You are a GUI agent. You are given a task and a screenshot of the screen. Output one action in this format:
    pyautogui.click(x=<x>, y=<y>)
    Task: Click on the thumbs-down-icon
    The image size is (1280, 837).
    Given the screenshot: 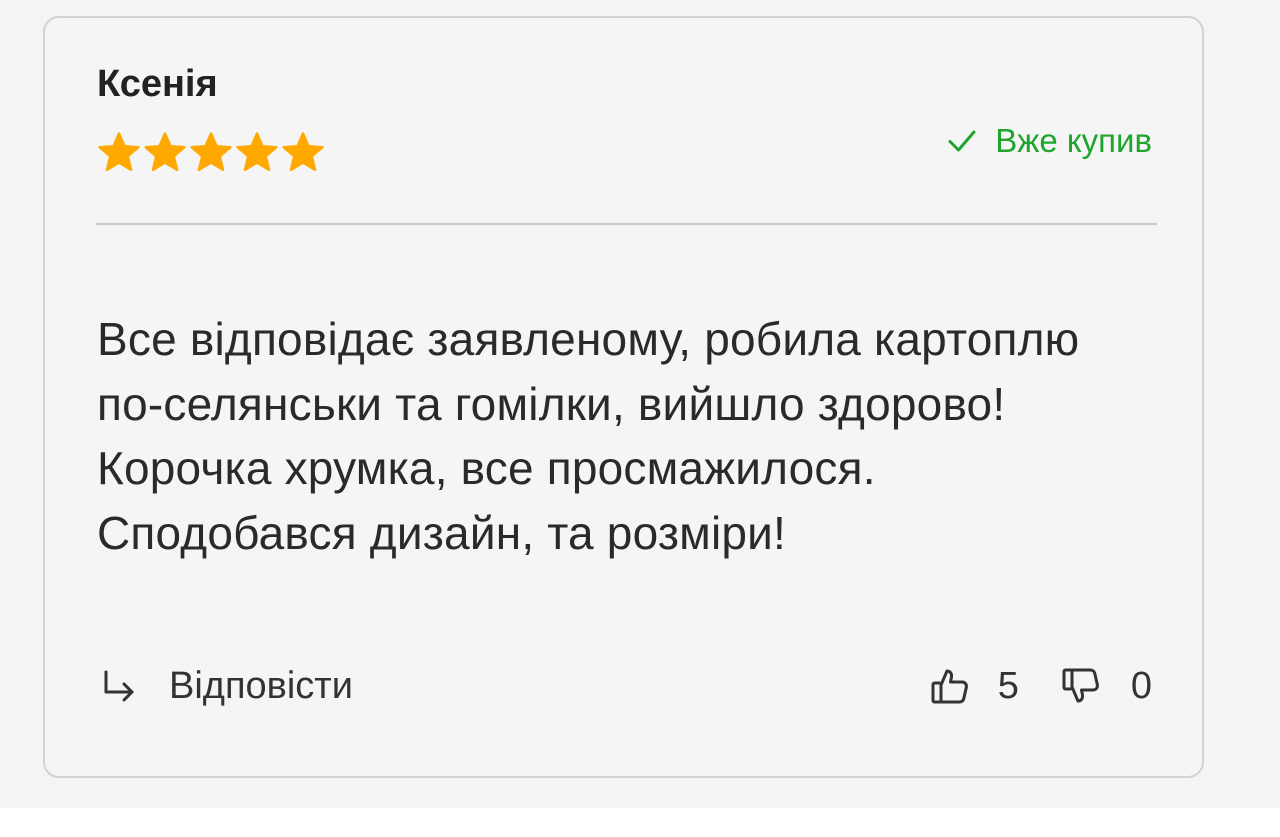 What is the action you would take?
    pyautogui.click(x=1080, y=685)
    